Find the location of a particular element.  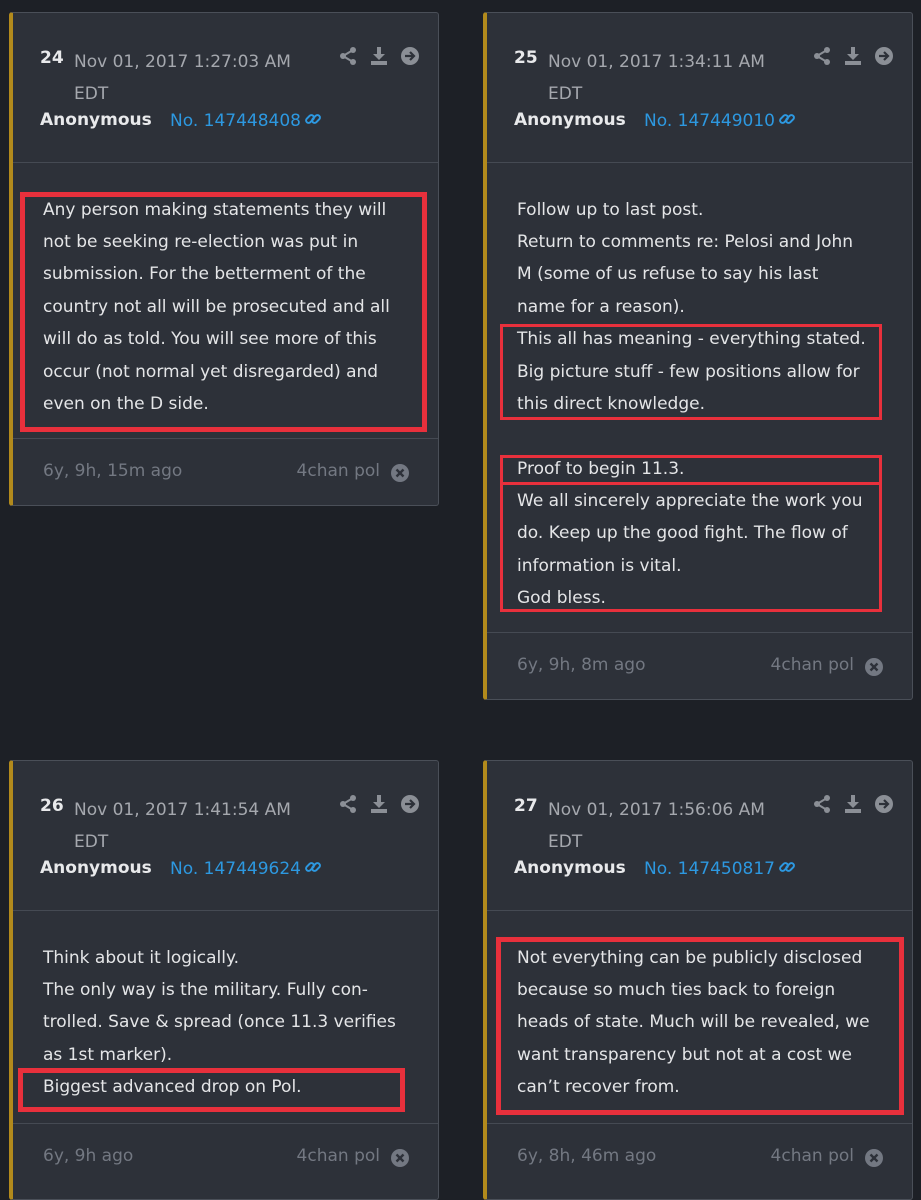

post-footer: 6y, 9h, 15m ago 4chan pol is located at coordinates (225, 471).